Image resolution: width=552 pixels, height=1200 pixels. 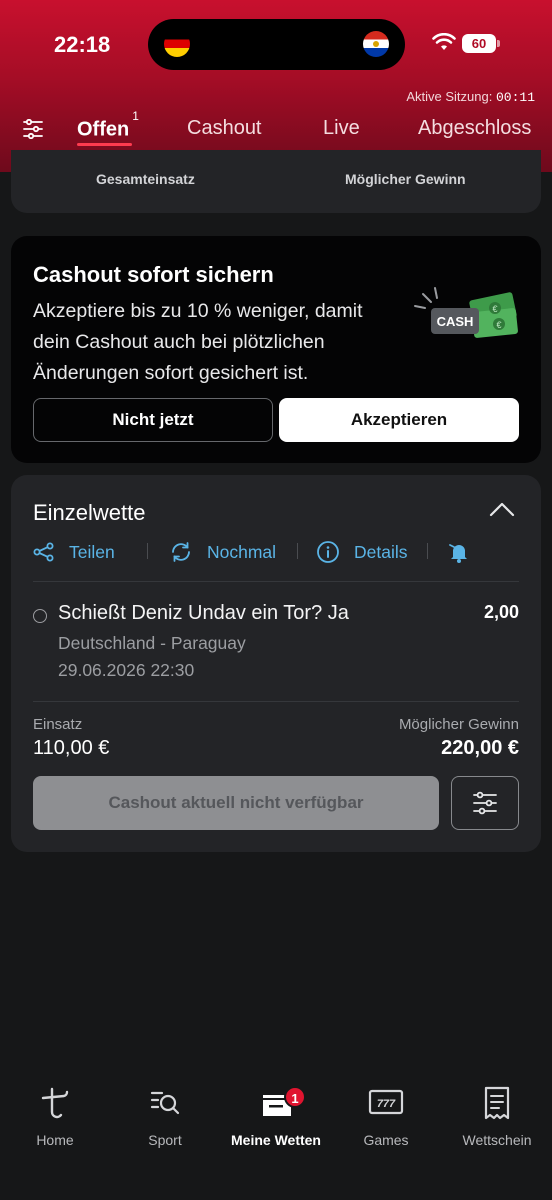 What do you see at coordinates (82, 44) in the screenshot?
I see `status-time: 22:18` at bounding box center [82, 44].